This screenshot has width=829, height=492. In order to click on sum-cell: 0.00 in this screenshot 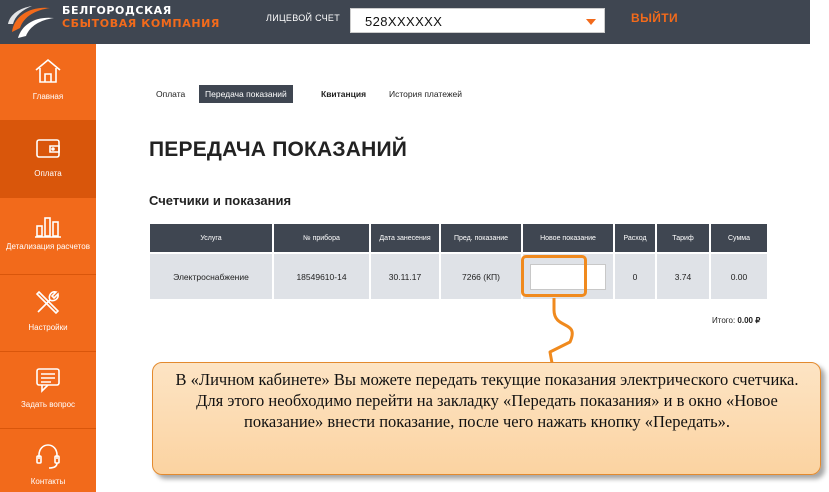, I will do `click(739, 276)`.